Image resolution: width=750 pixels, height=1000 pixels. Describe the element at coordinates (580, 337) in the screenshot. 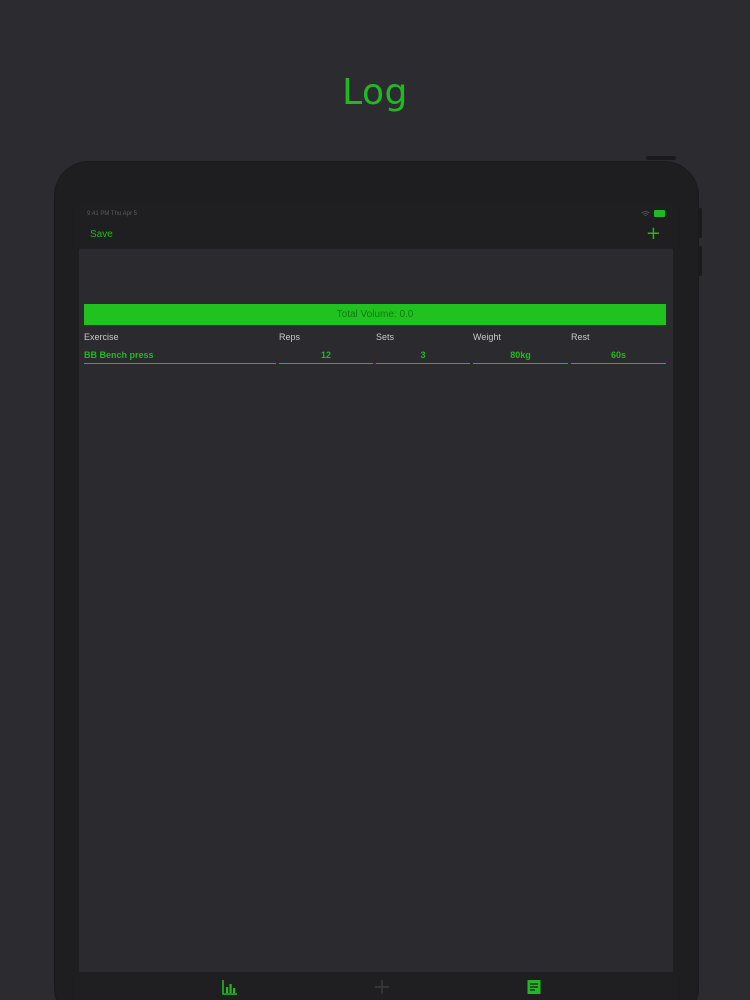

I see `column-header-rest: Rest` at that location.